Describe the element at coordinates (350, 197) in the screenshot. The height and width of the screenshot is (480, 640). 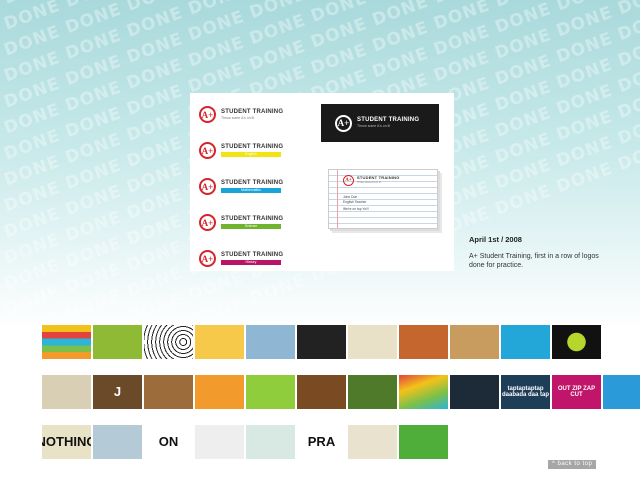
I see `card-name: John Doe` at that location.